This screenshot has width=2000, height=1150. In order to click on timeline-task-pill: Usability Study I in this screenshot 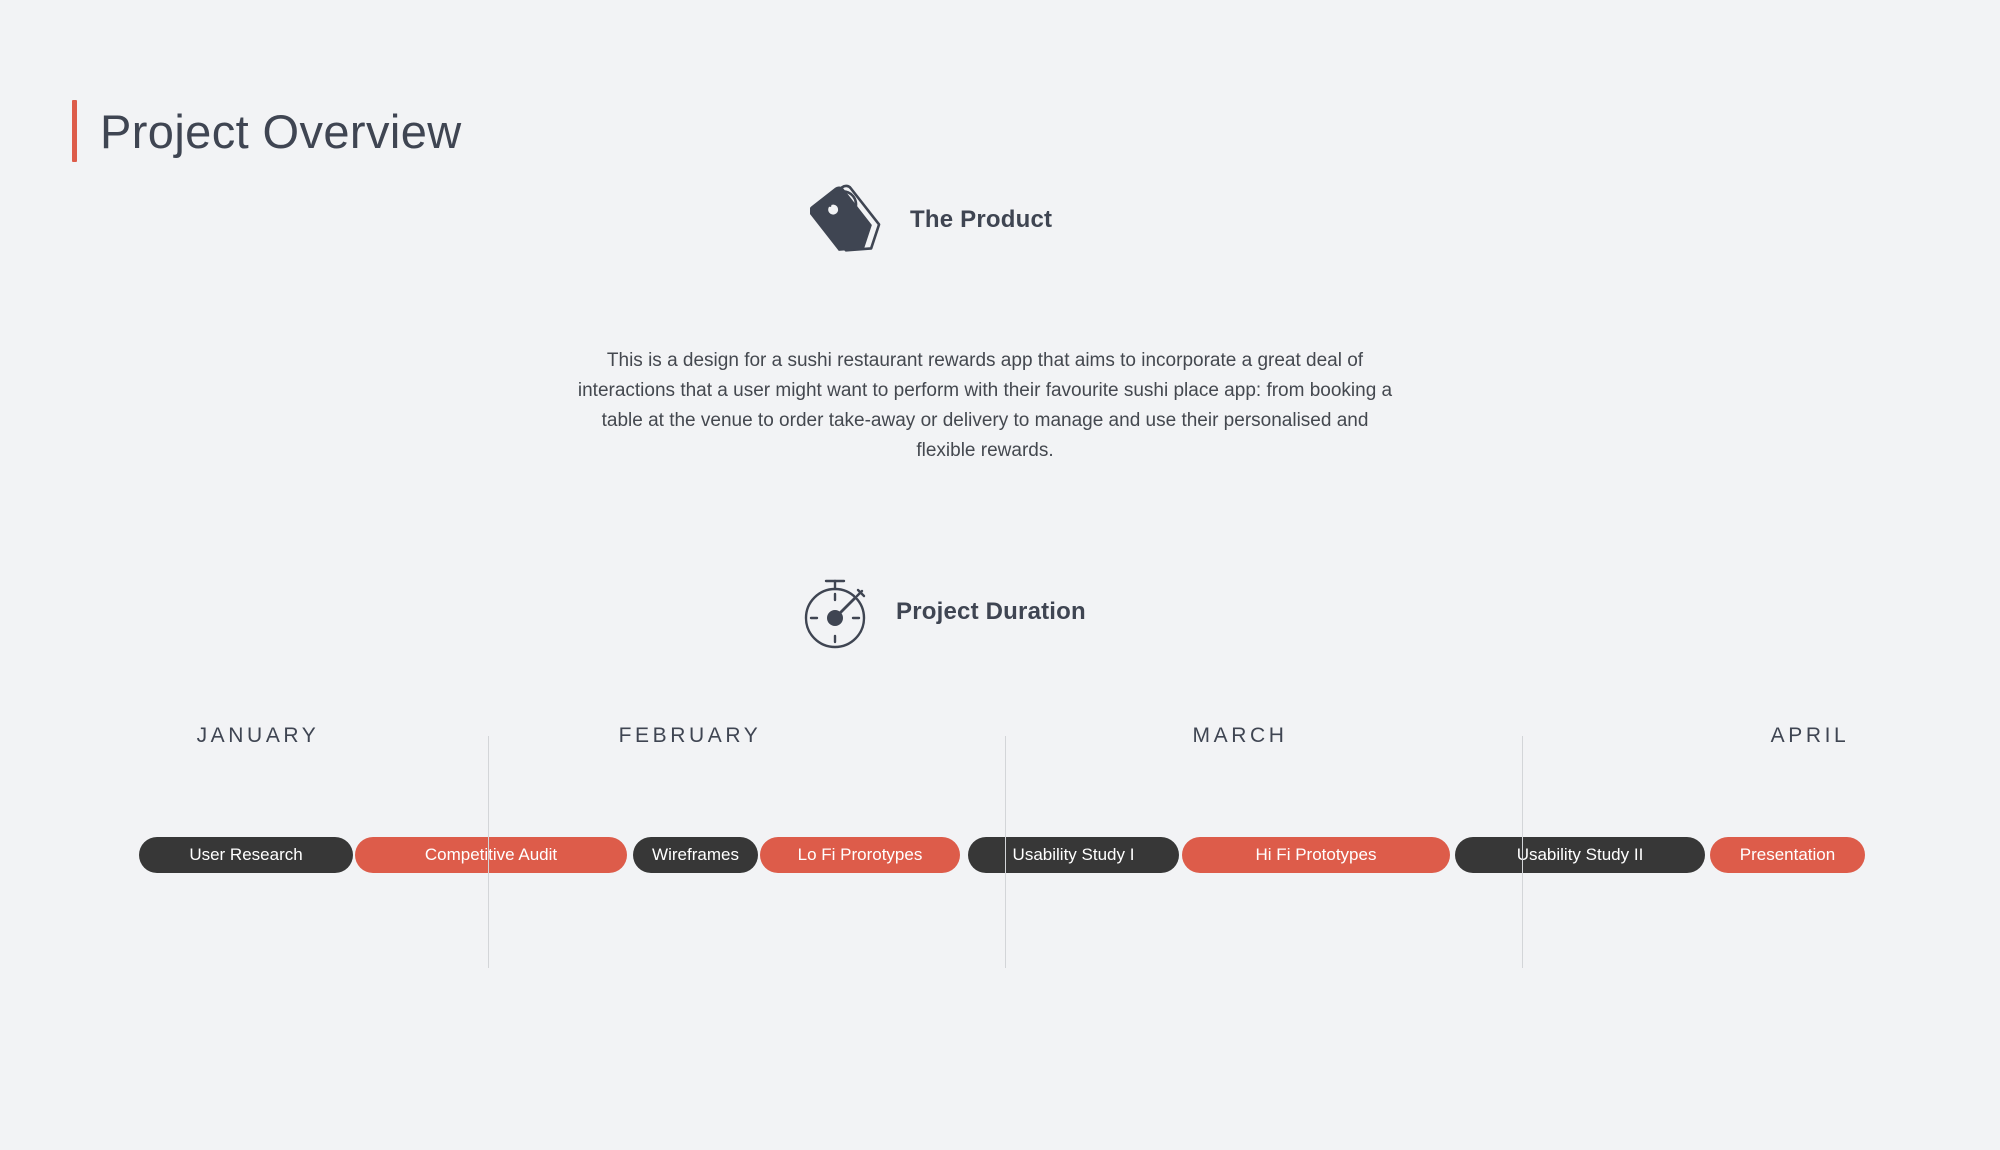, I will do `click(1073, 855)`.